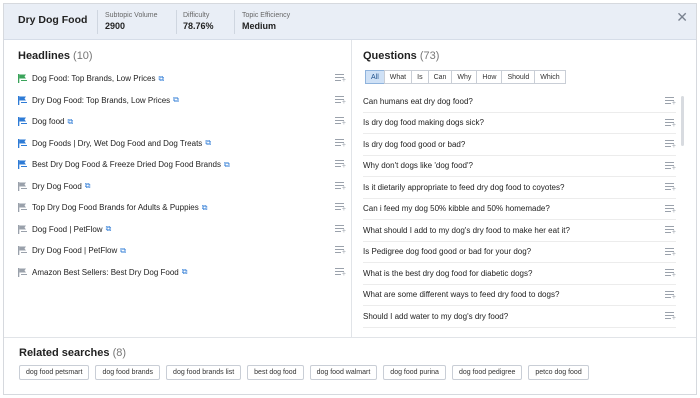  I want to click on questions-scrollbar, so click(682, 121).